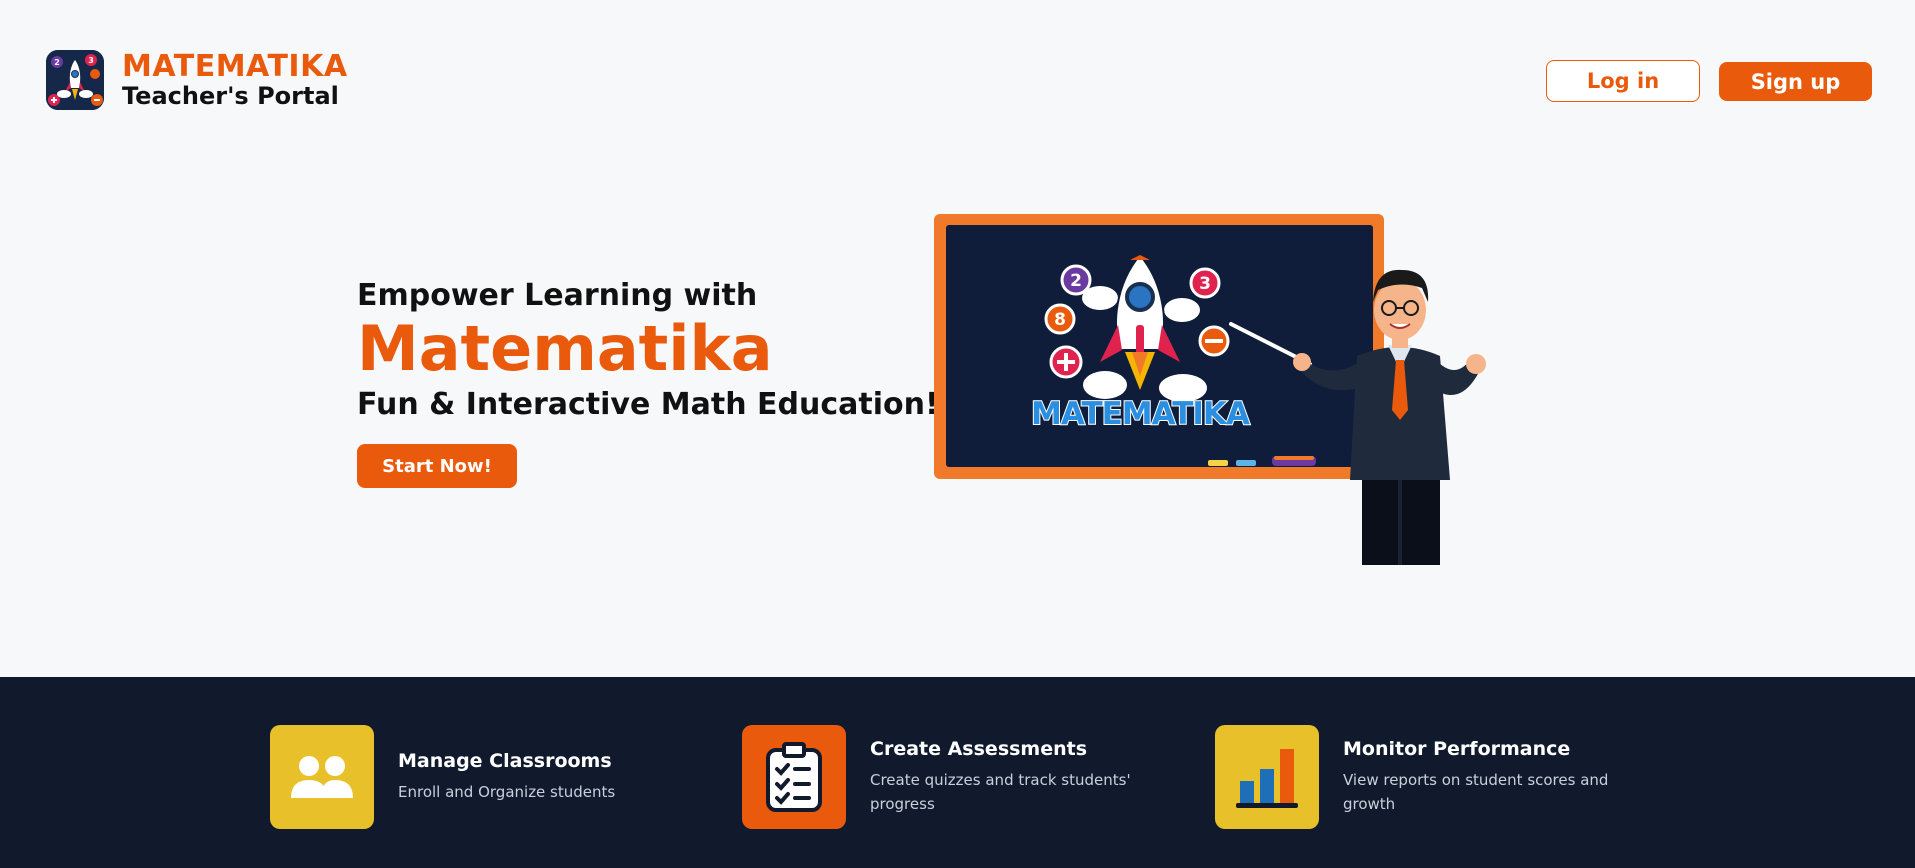 The width and height of the screenshot is (1915, 868). Describe the element at coordinates (565, 348) in the screenshot. I see `hero-brand-name: Matematika` at that location.